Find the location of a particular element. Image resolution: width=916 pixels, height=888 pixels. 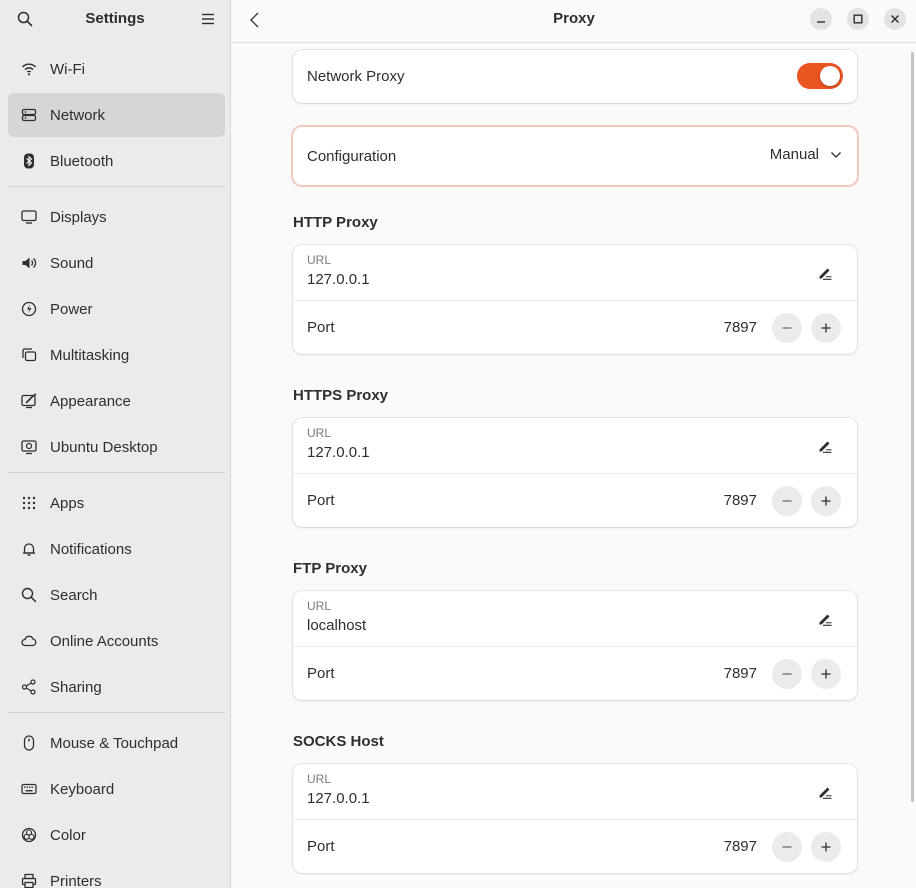

https-port-row: Port 7897 is located at coordinates (575, 500).